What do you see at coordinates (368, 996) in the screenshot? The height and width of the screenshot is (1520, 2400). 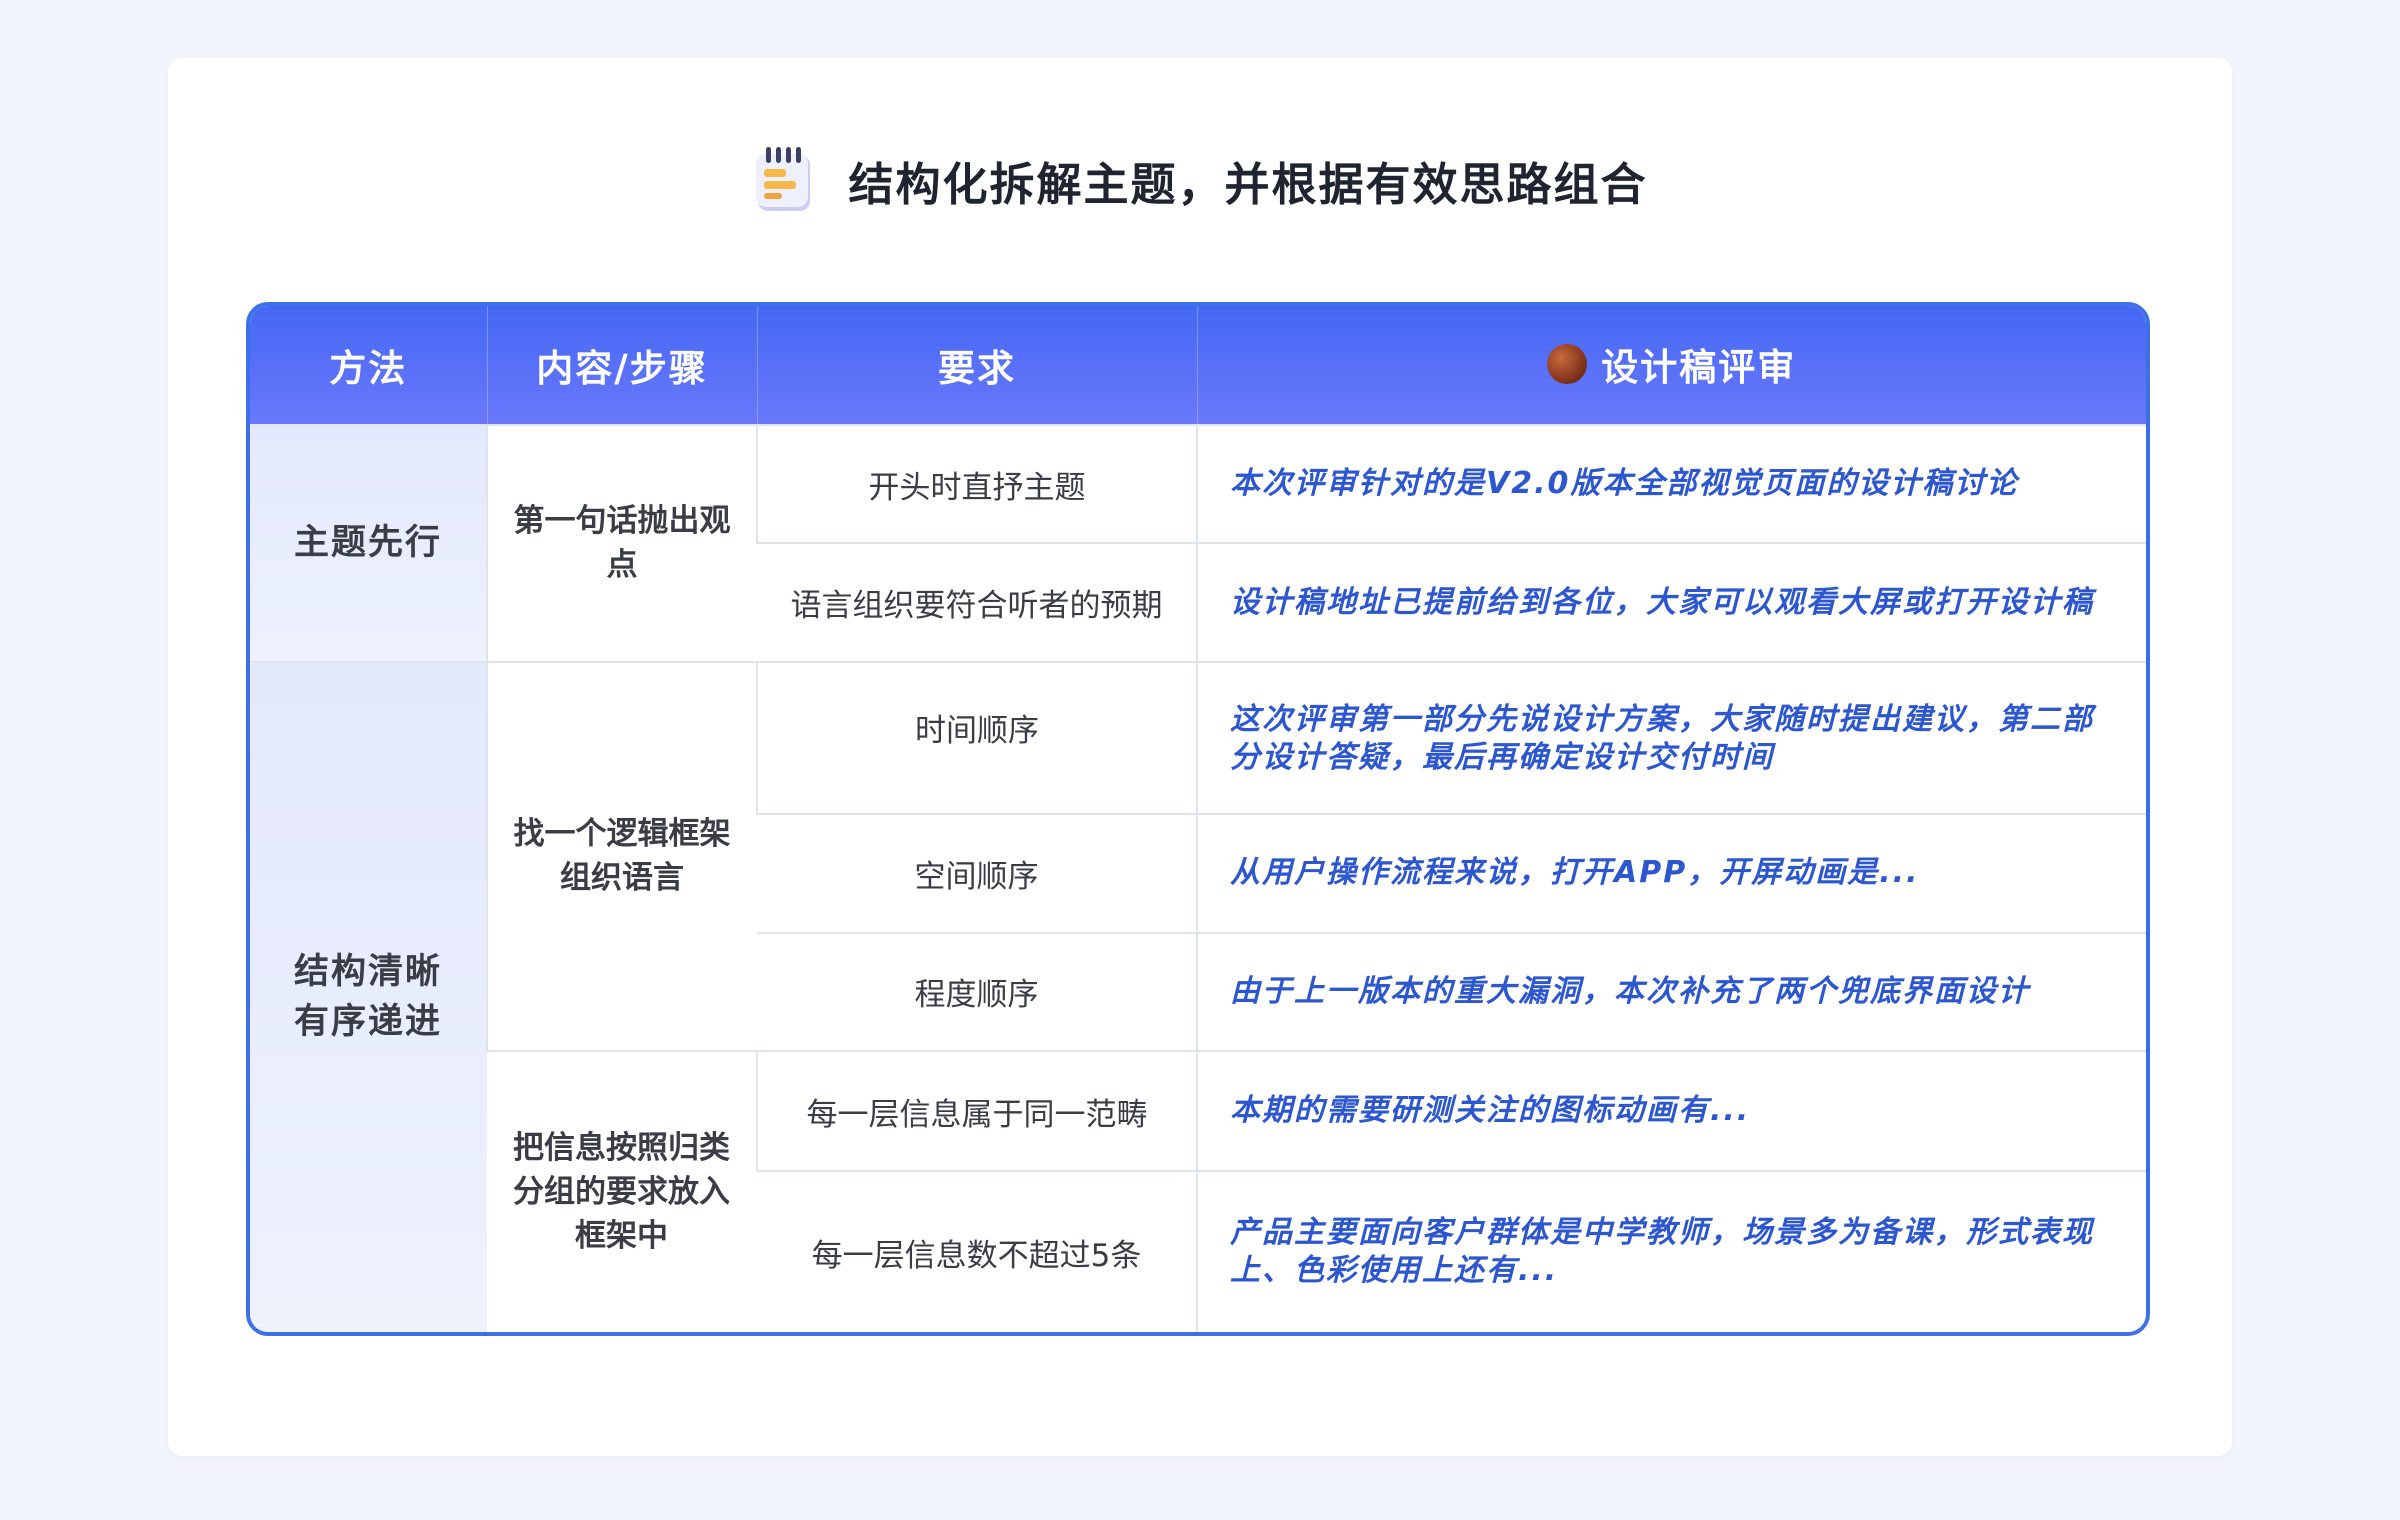 I see `method-cell: 结构清晰 有序递进` at bounding box center [368, 996].